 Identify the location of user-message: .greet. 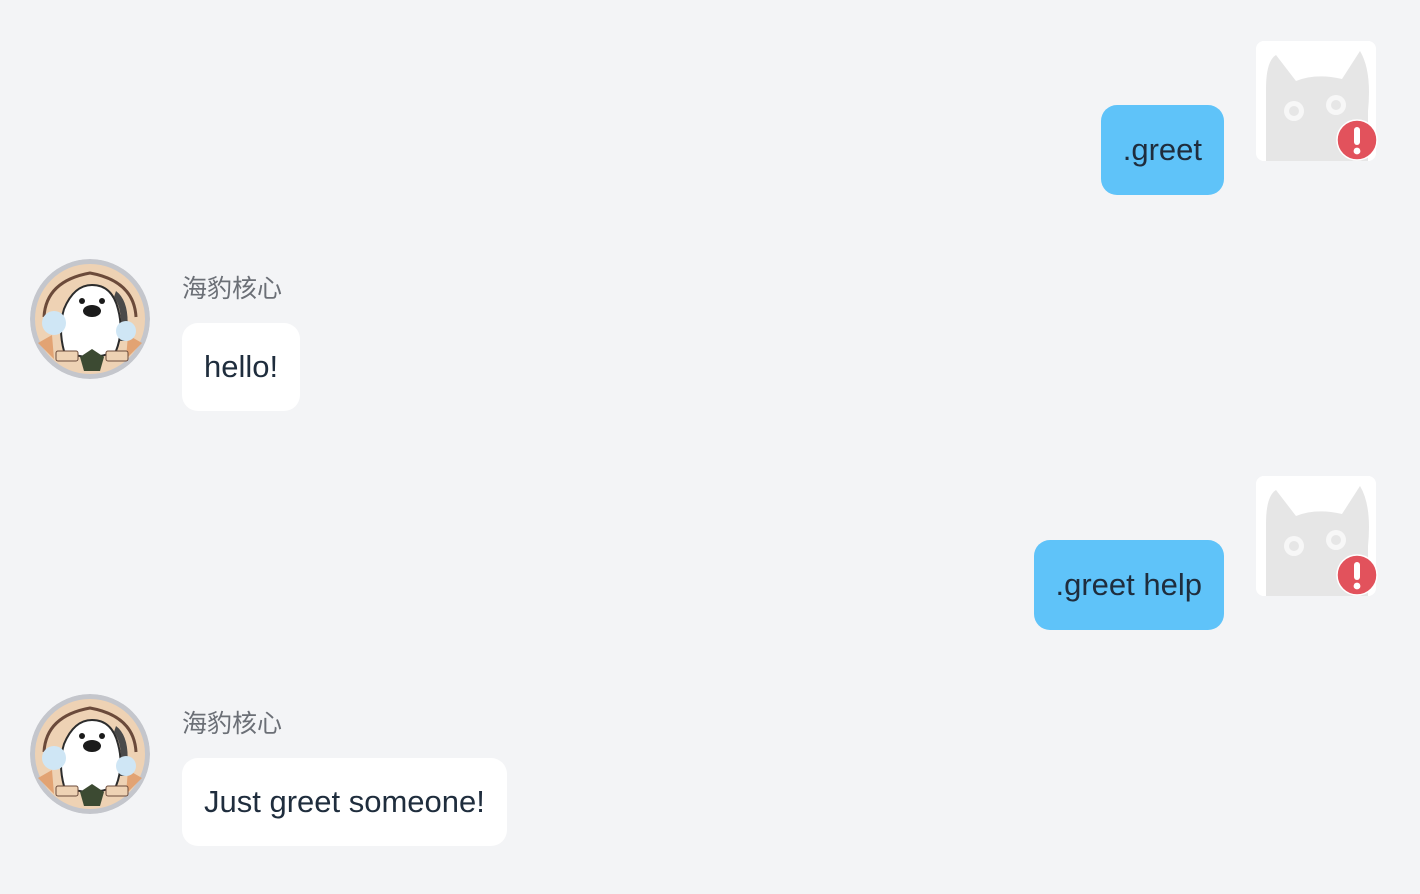
(1239, 118).